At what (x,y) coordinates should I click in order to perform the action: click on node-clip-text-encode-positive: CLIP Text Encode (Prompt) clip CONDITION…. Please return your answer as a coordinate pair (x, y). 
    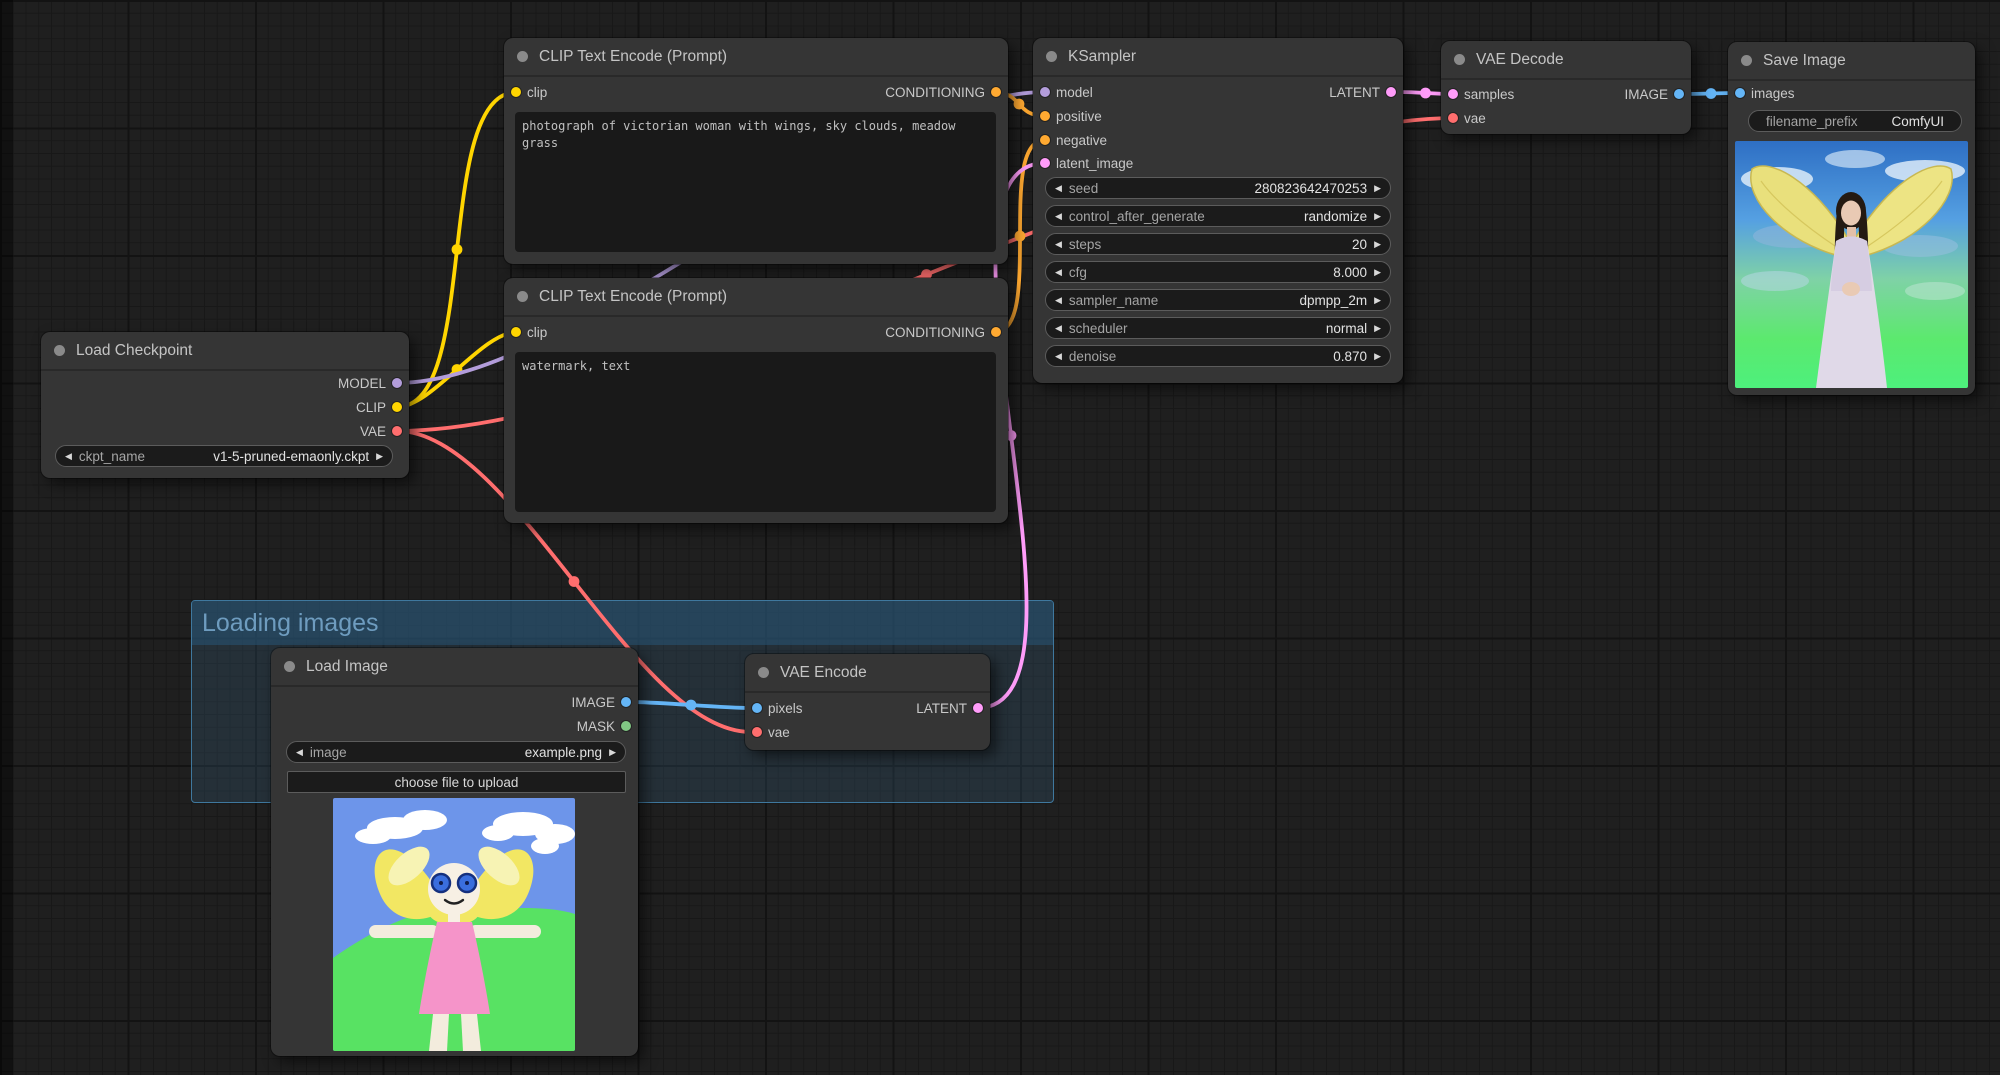
    Looking at the image, I should click on (756, 151).